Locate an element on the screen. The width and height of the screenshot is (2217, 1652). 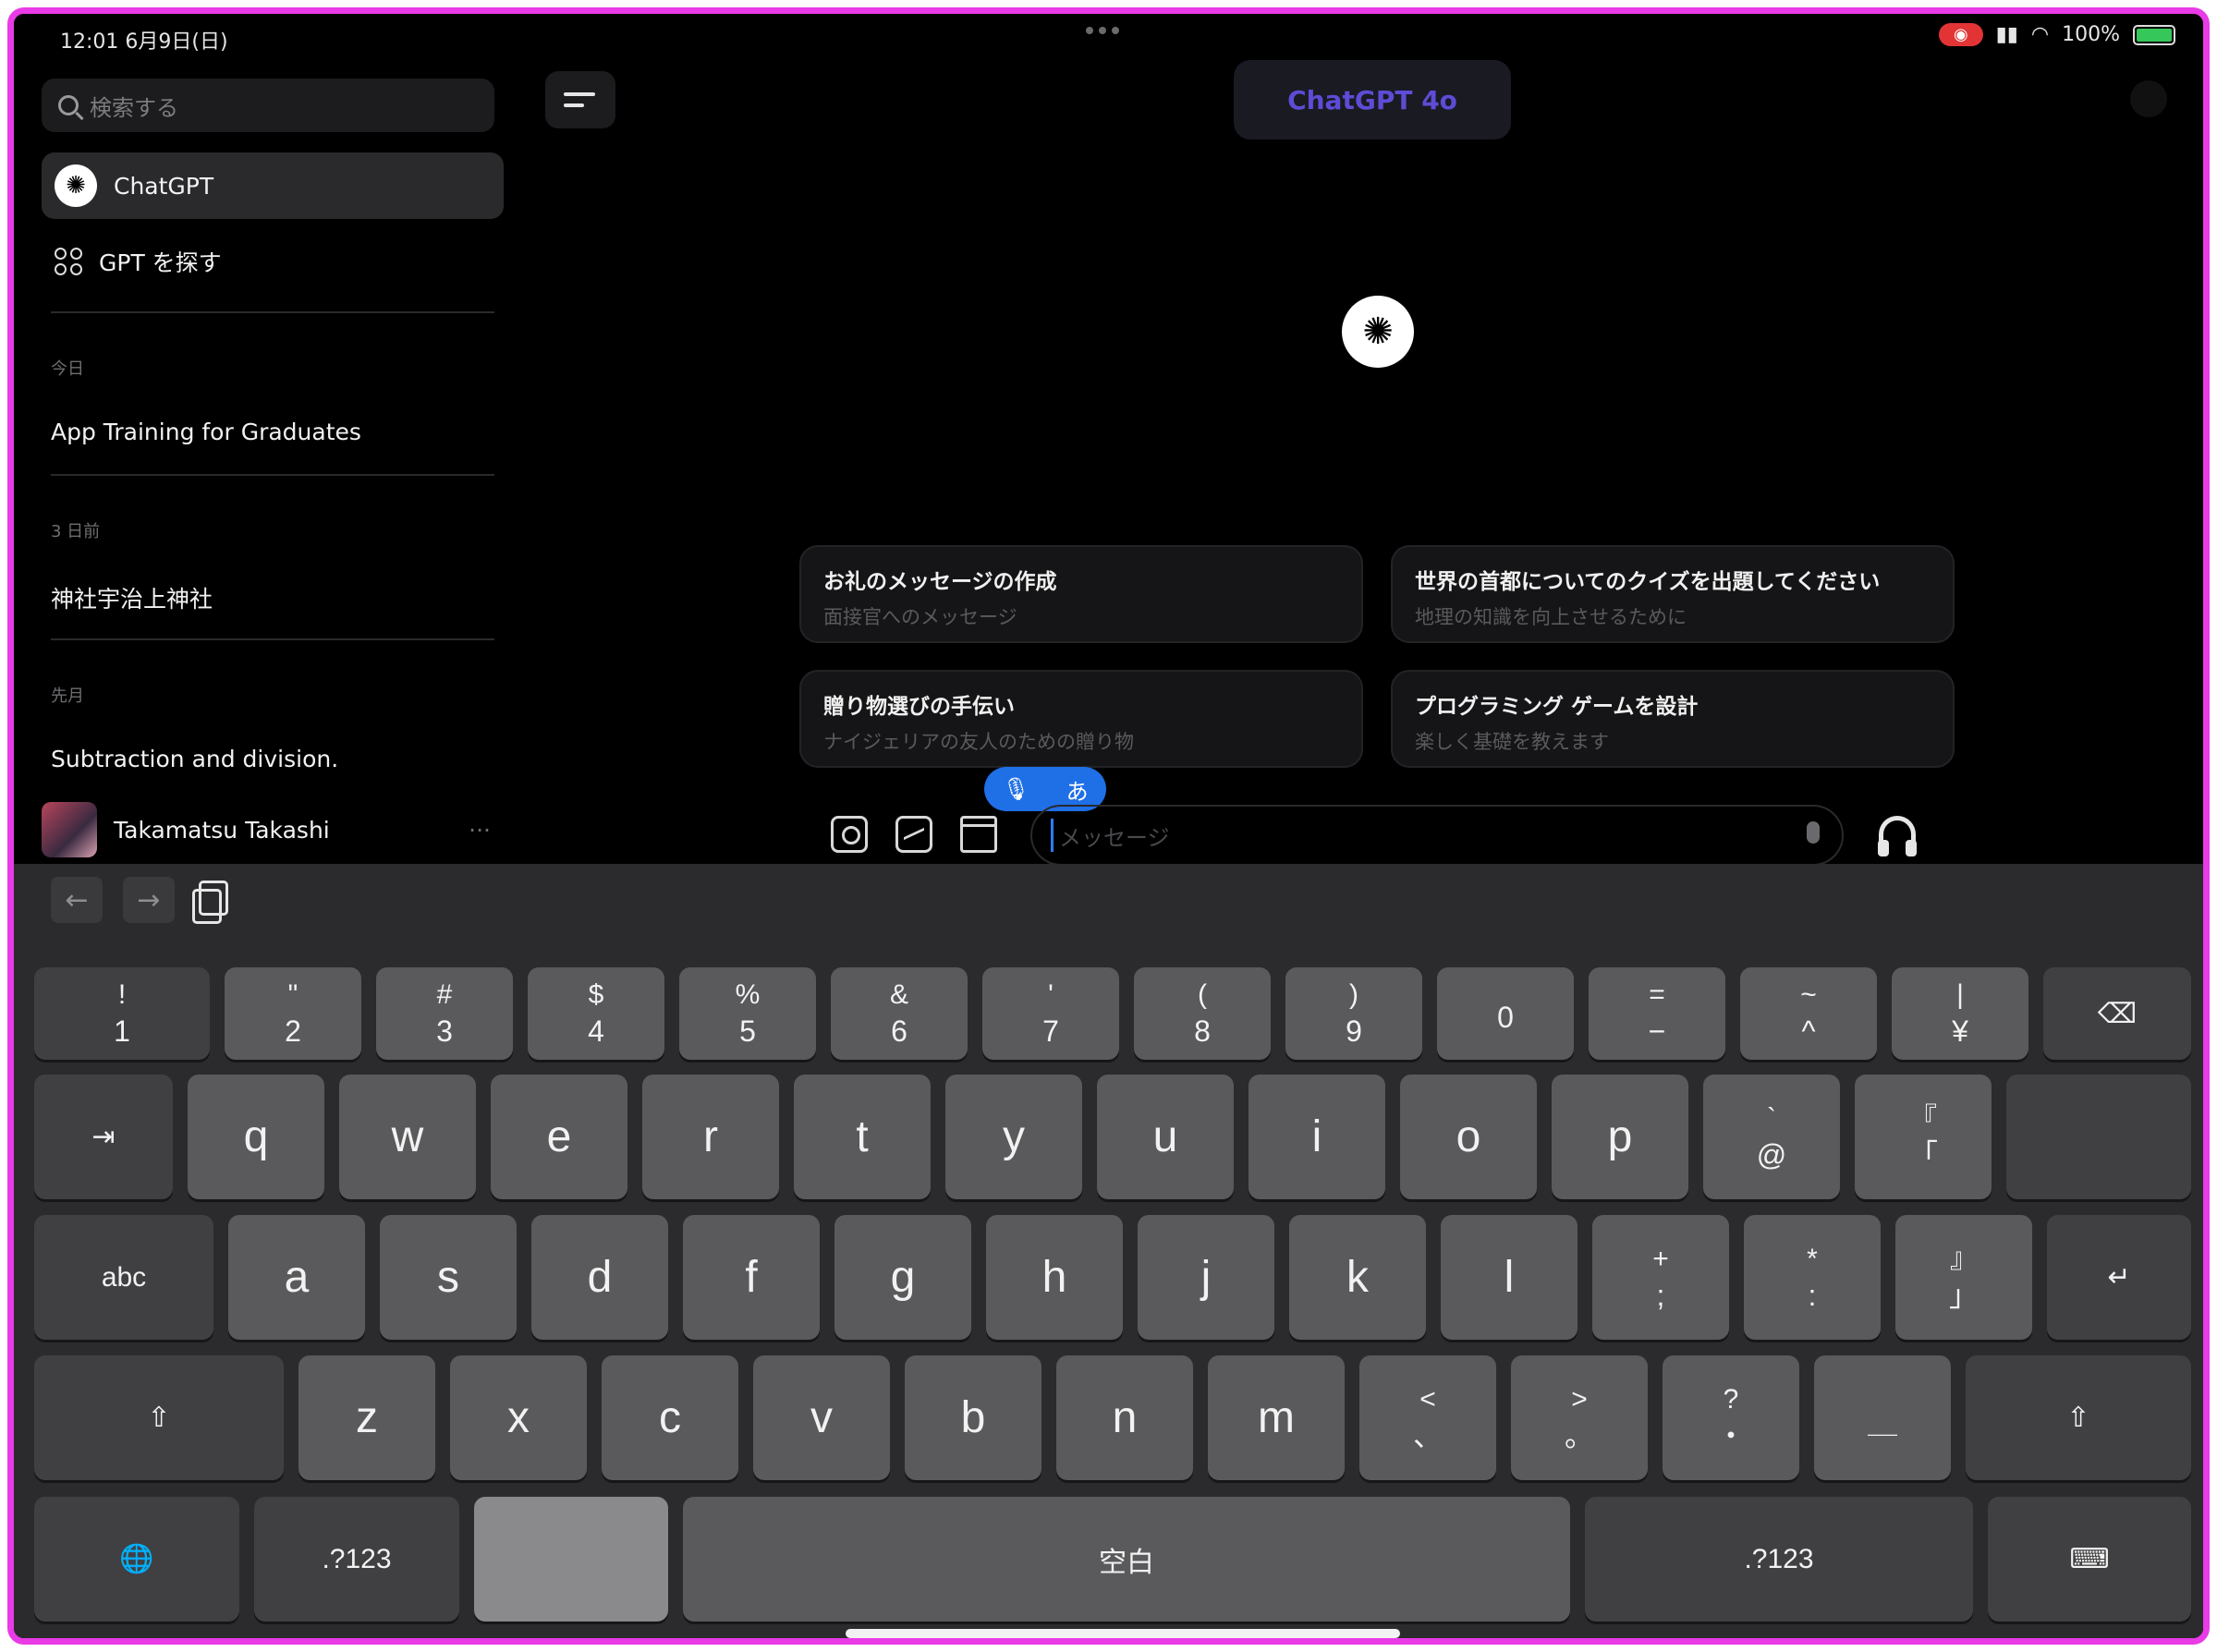
home-indicator is located at coordinates (1123, 1633).